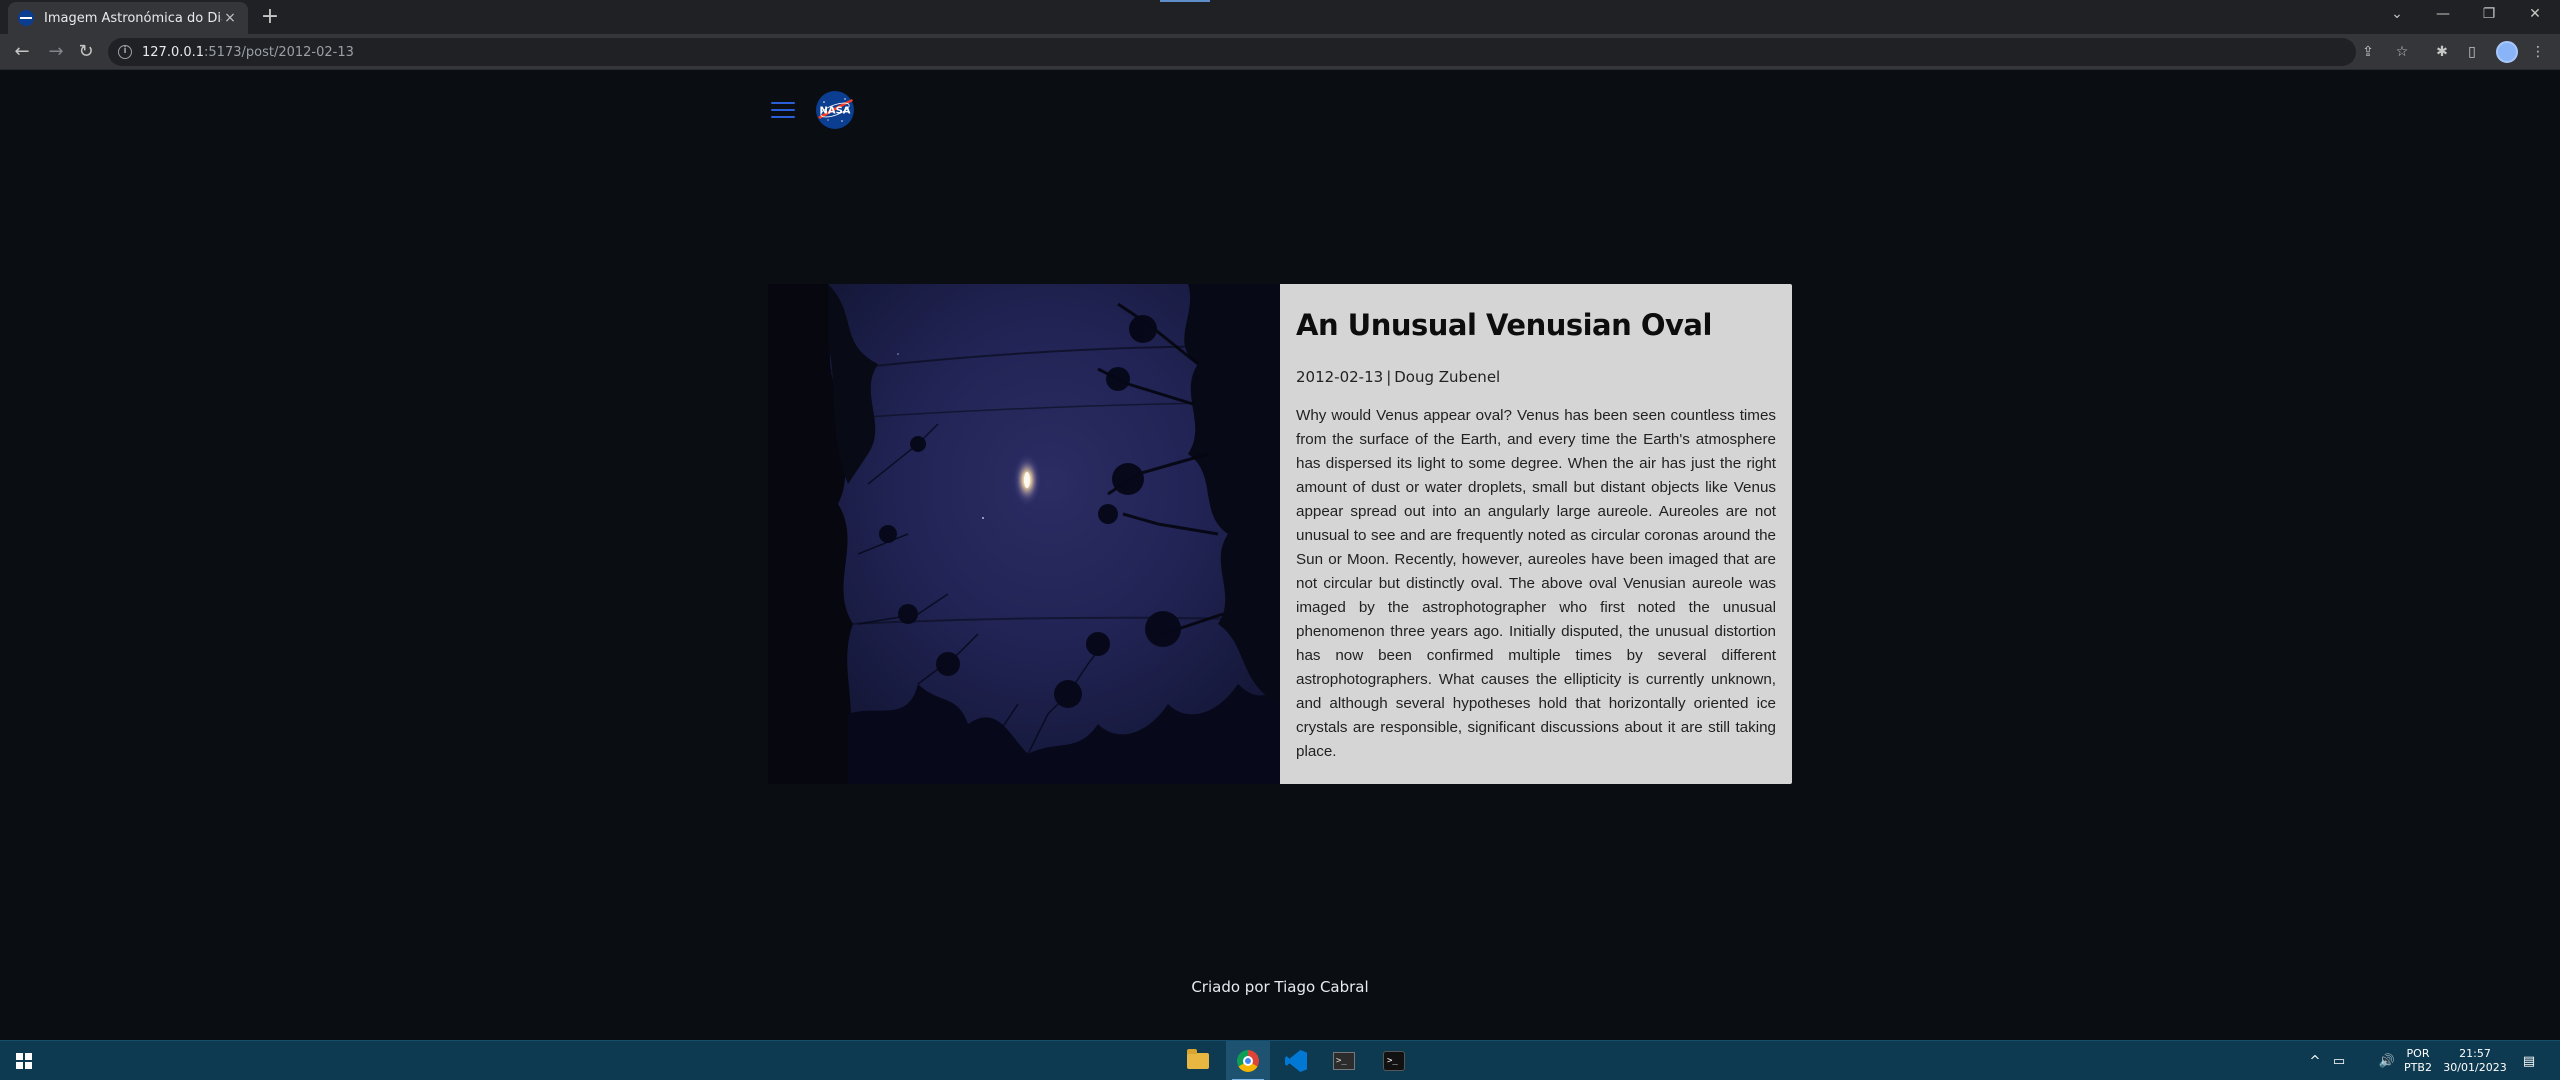 This screenshot has height=1080, width=2560. Describe the element at coordinates (1536, 377) in the screenshot. I see `post-meta: 2012-02-13 | Doug Zubenel` at that location.